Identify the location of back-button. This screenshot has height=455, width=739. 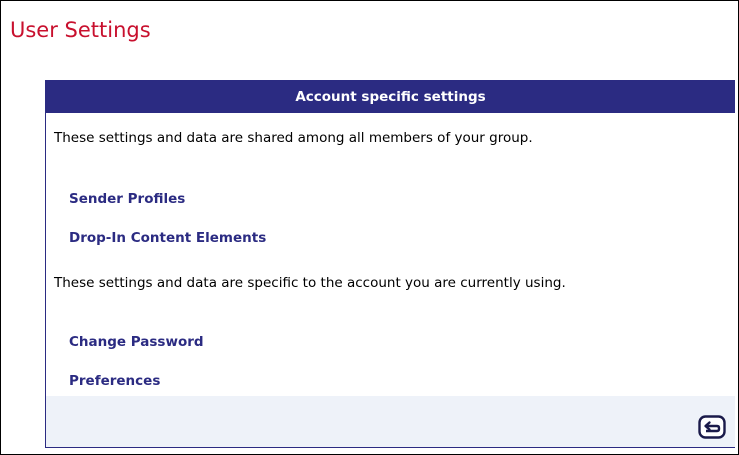
(712, 427).